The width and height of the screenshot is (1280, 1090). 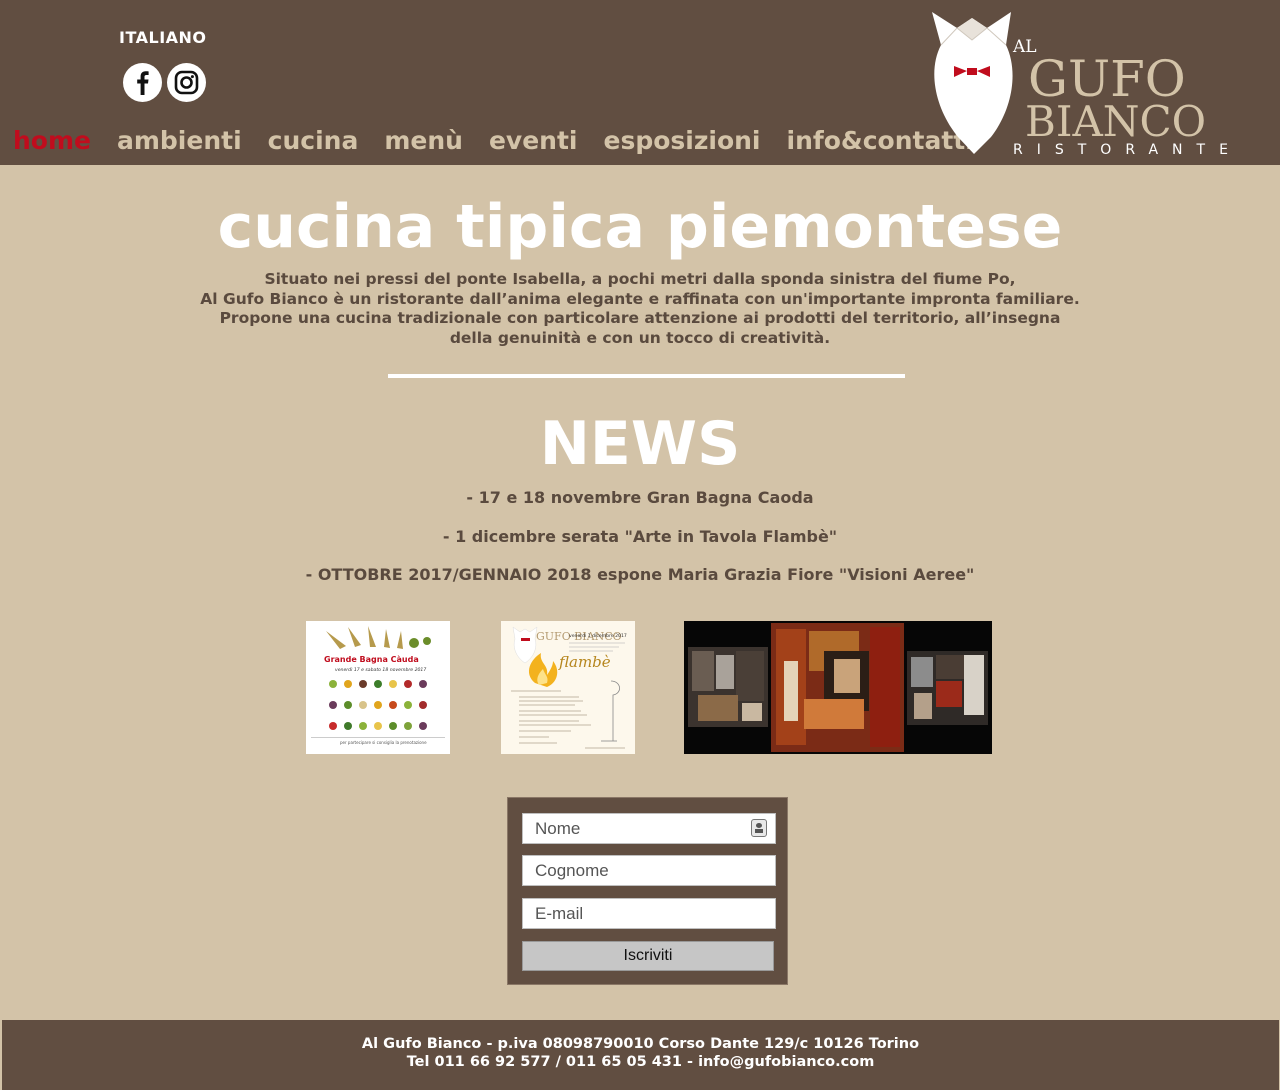 I want to click on nav-item-ambienti: ambienti, so click(x=179, y=140).